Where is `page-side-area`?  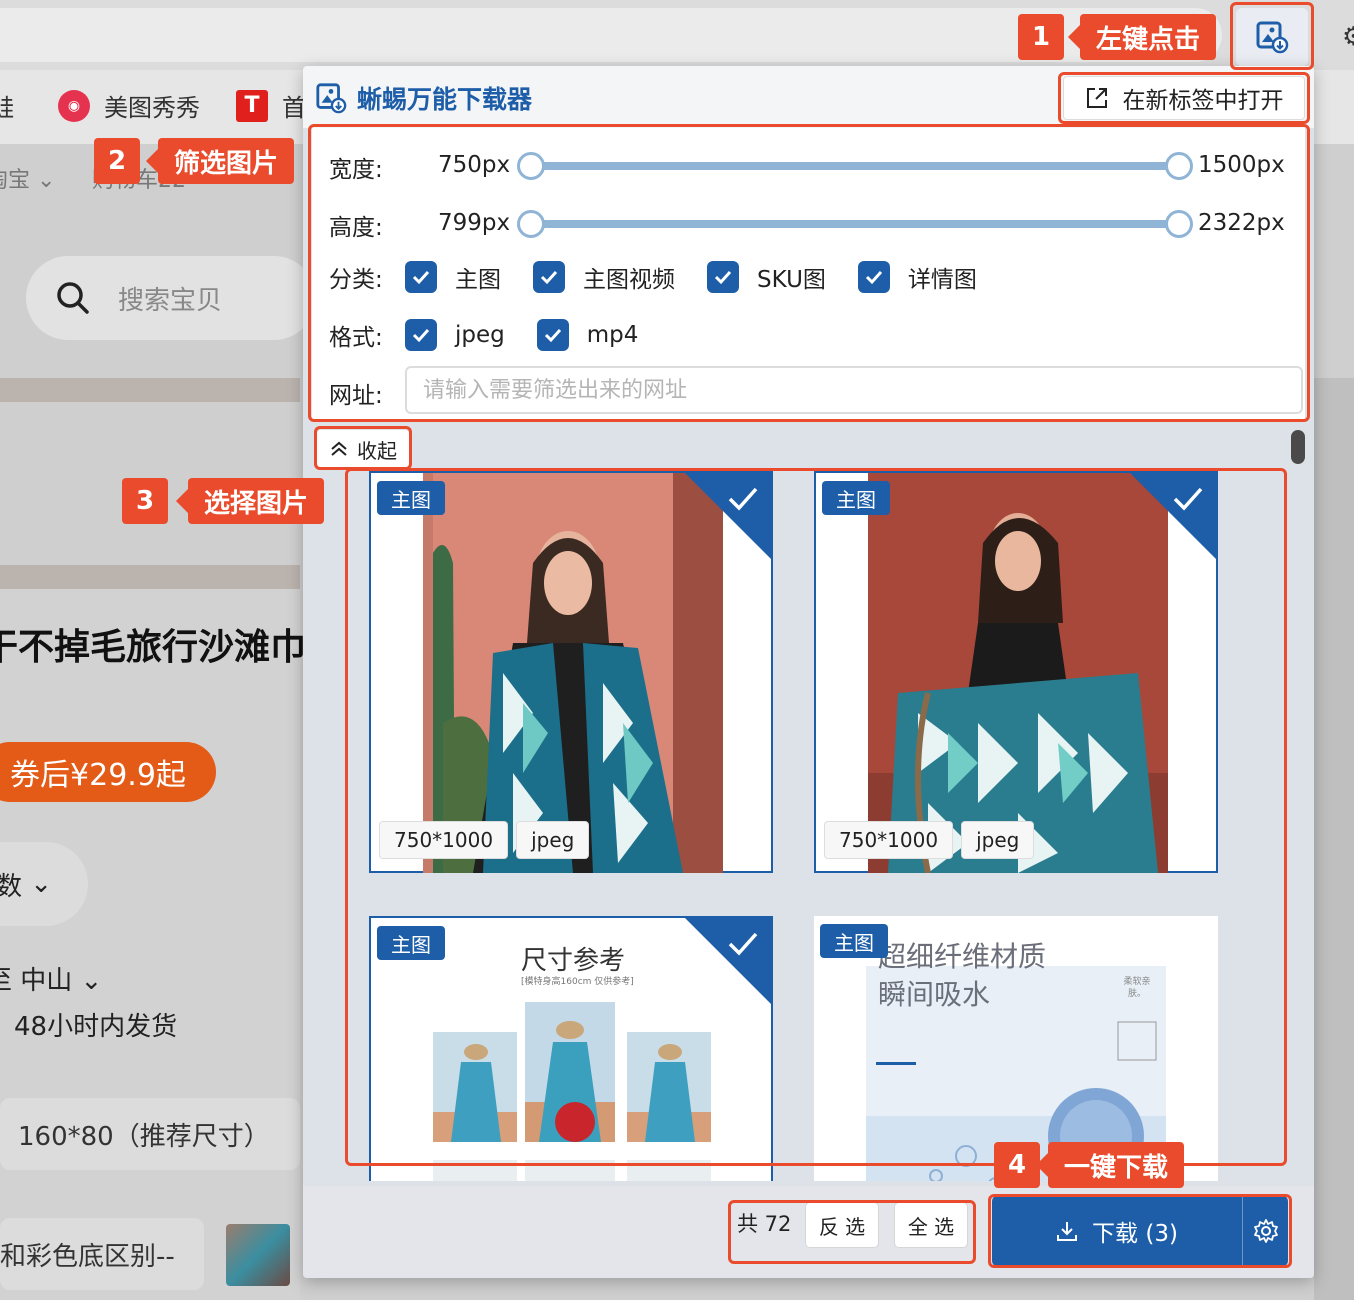
page-side-area is located at coordinates (1334, 839).